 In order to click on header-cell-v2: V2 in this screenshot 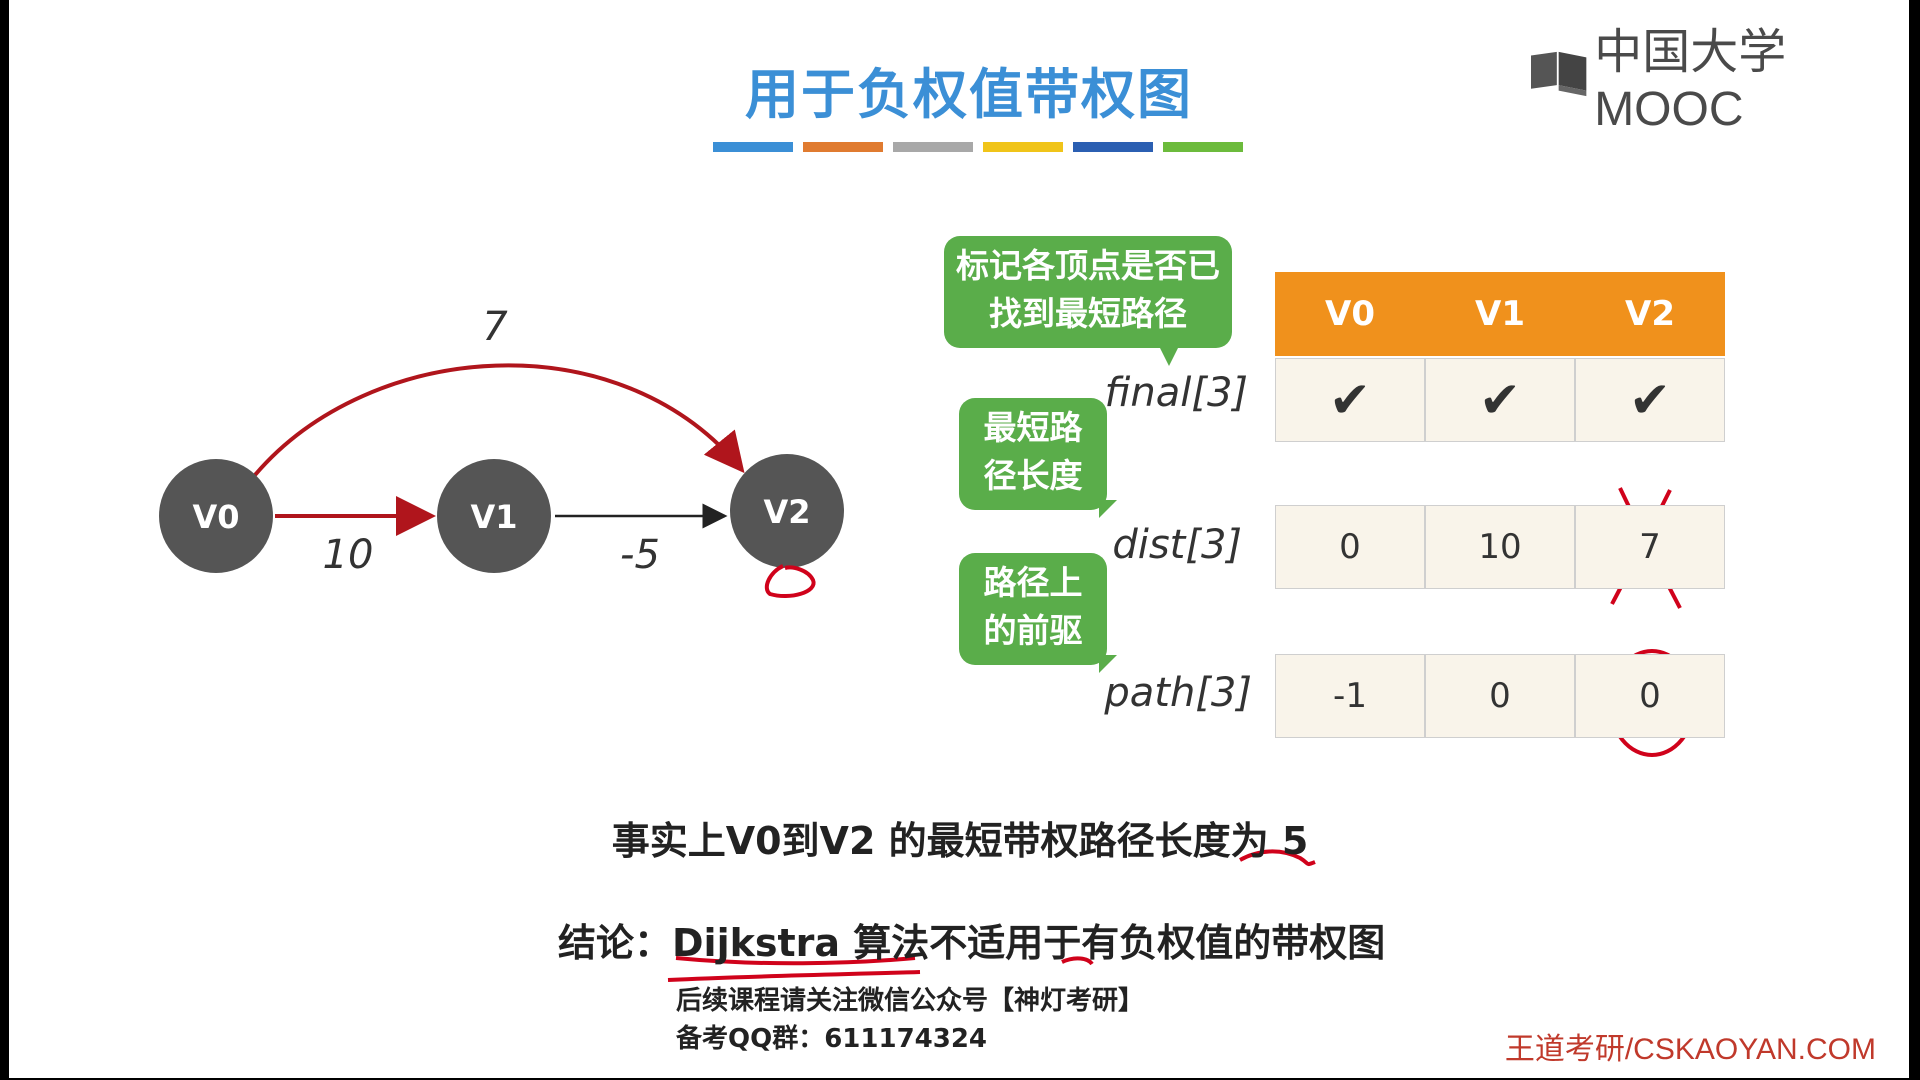, I will do `click(1650, 314)`.